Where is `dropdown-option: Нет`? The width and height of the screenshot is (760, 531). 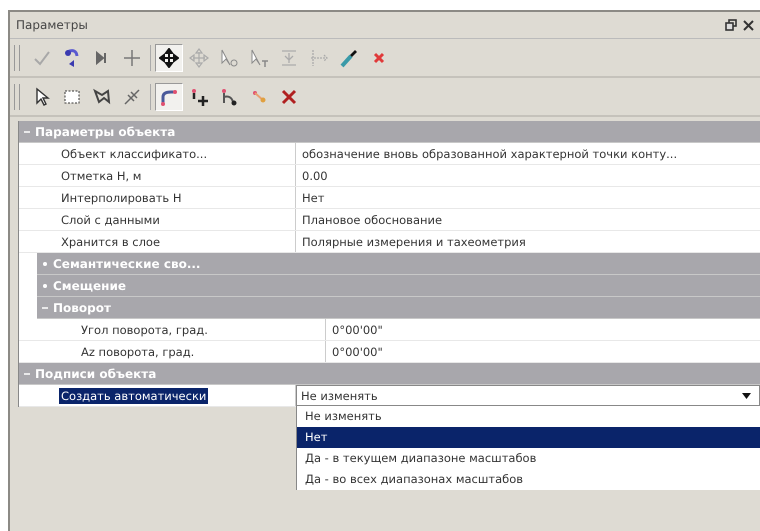
dropdown-option: Нет is located at coordinates (528, 437).